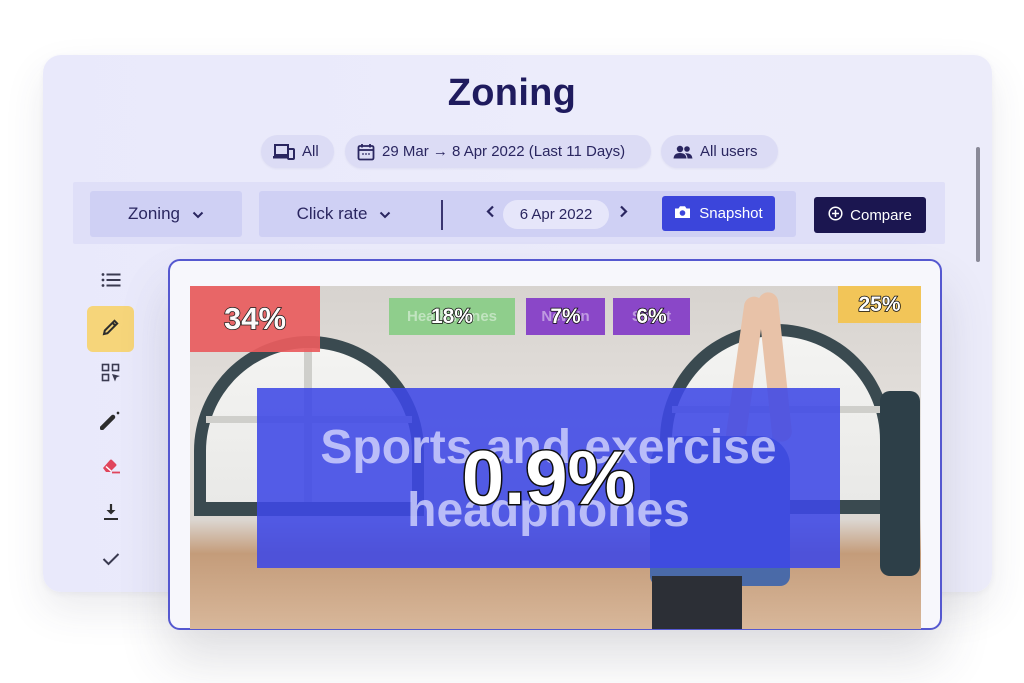 The width and height of the screenshot is (1024, 683). I want to click on tool-list, so click(110, 282).